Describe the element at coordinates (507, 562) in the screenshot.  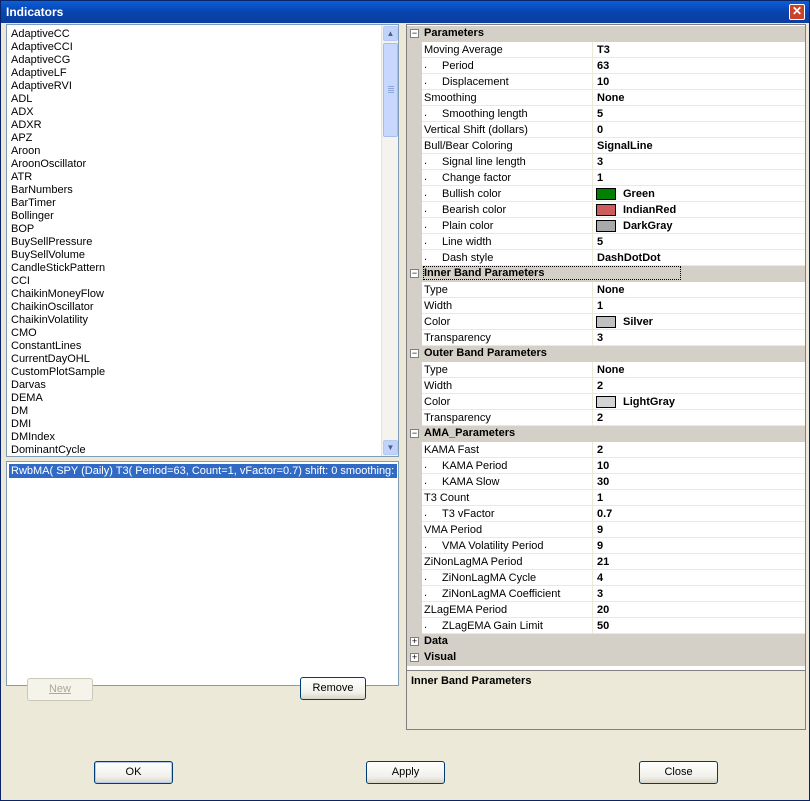
I see `property-name-cell: ZiNonLagMA Period` at that location.